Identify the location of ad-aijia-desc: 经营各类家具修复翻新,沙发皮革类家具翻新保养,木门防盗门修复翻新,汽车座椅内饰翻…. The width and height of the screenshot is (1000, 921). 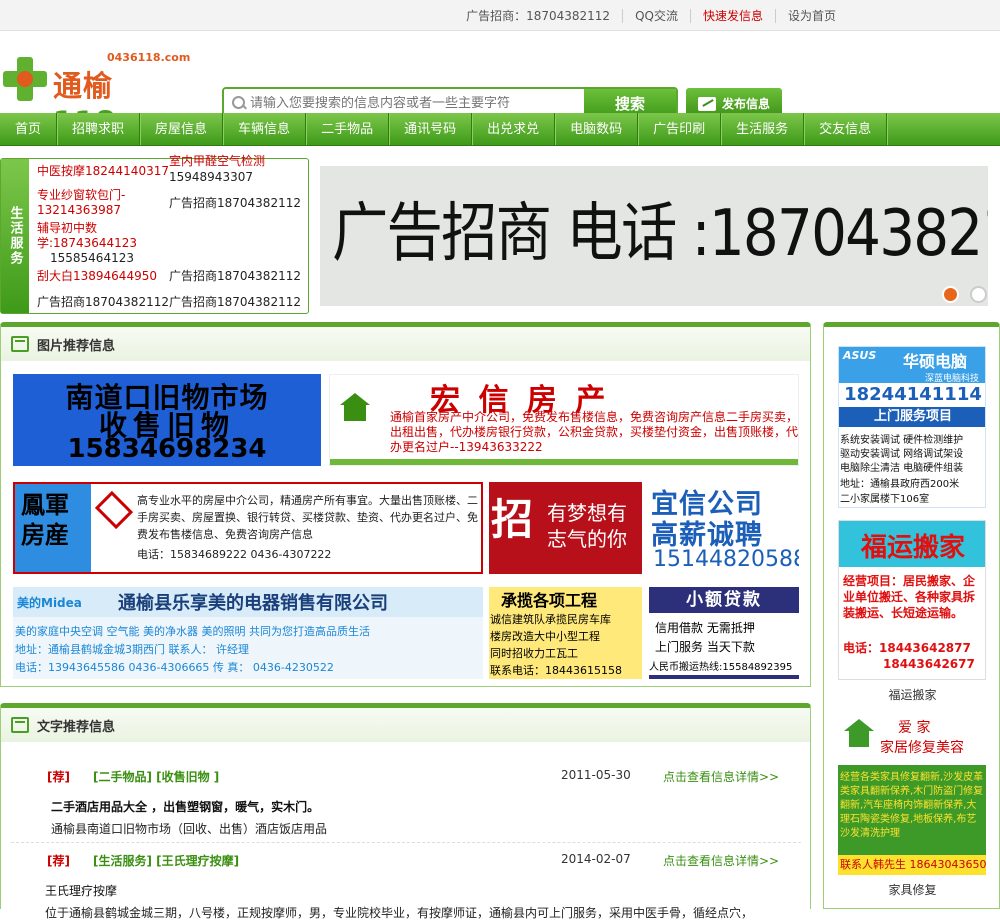
(912, 805).